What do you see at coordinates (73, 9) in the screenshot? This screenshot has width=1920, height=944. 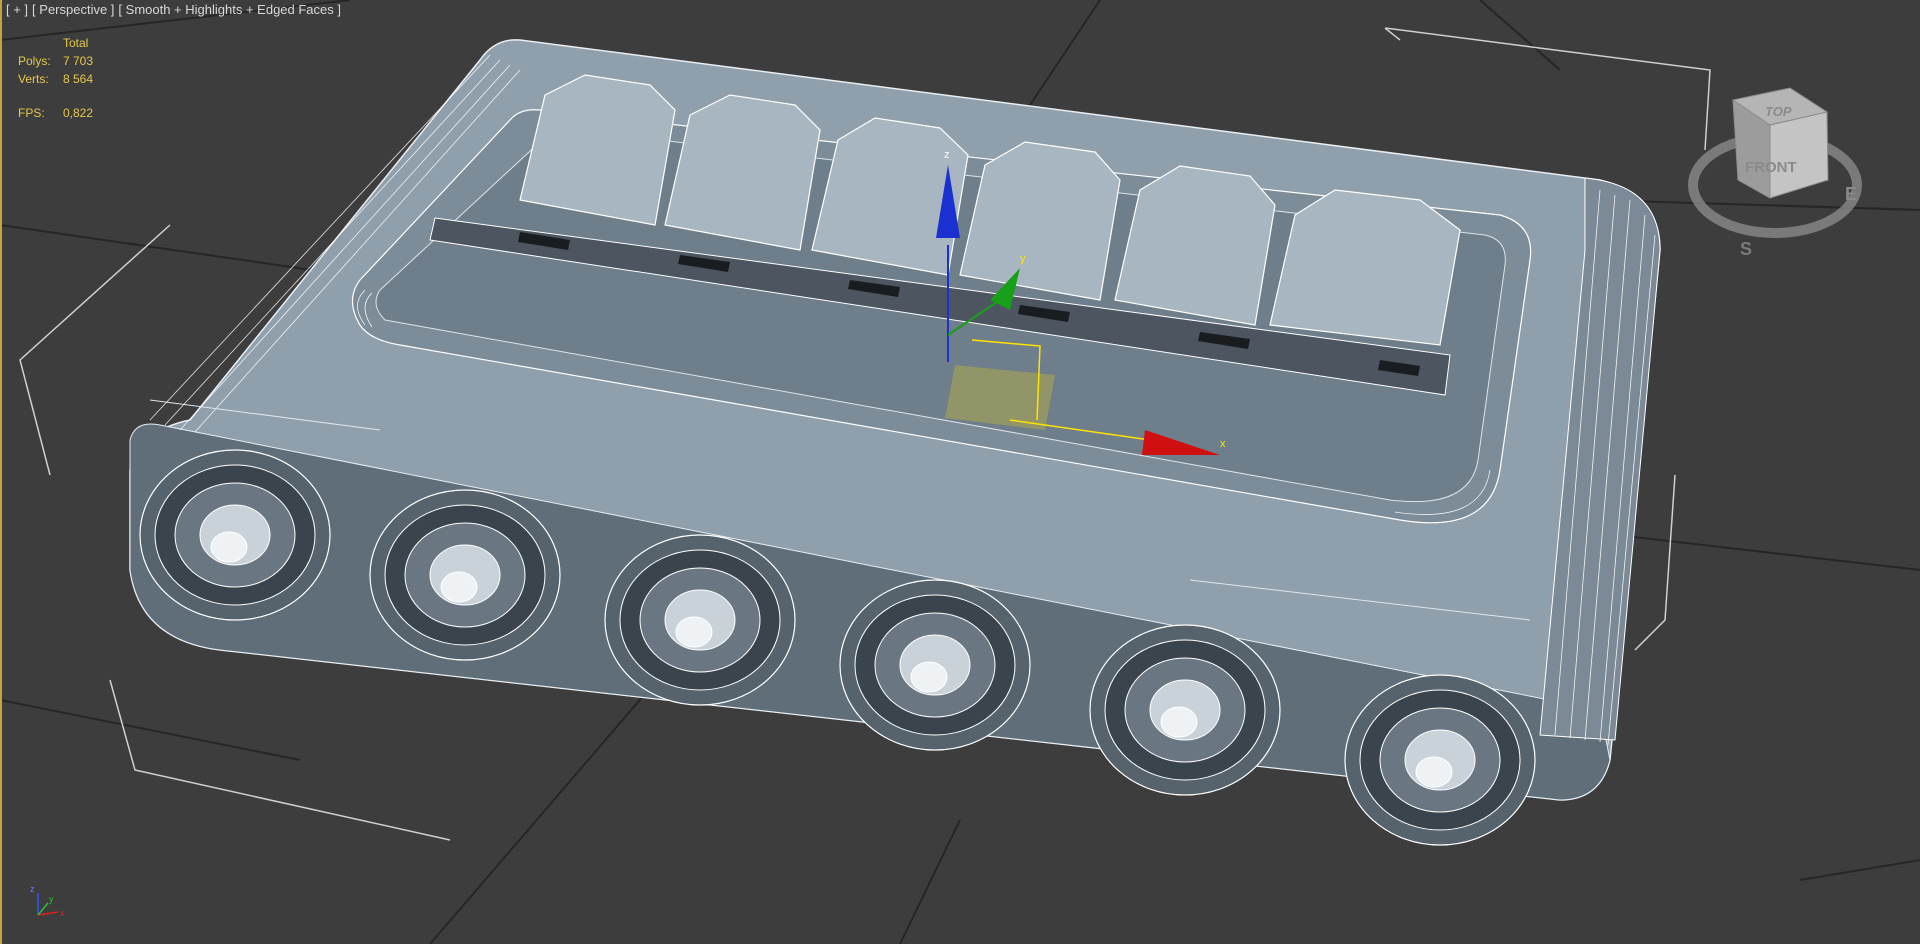 I see `viewport-pov-menu: [ Perspective ]` at bounding box center [73, 9].